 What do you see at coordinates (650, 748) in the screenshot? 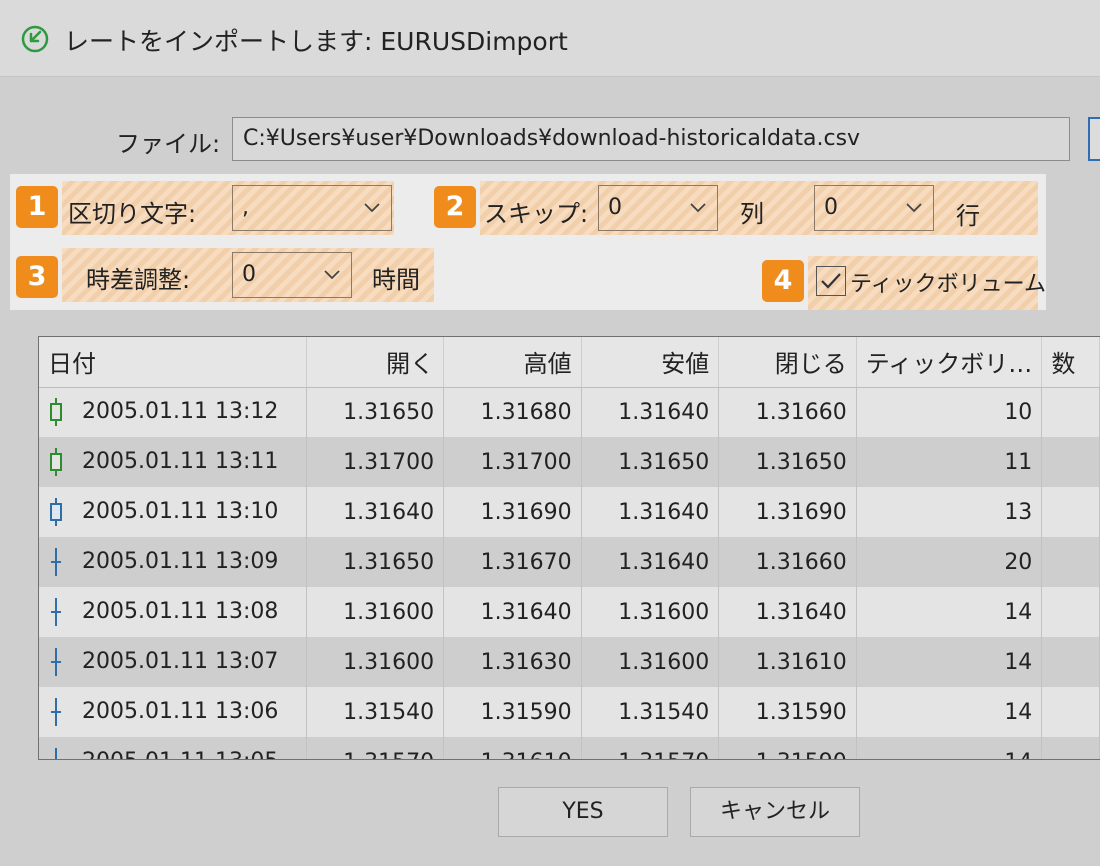
I see `cell-low: 1.31570` at bounding box center [650, 748].